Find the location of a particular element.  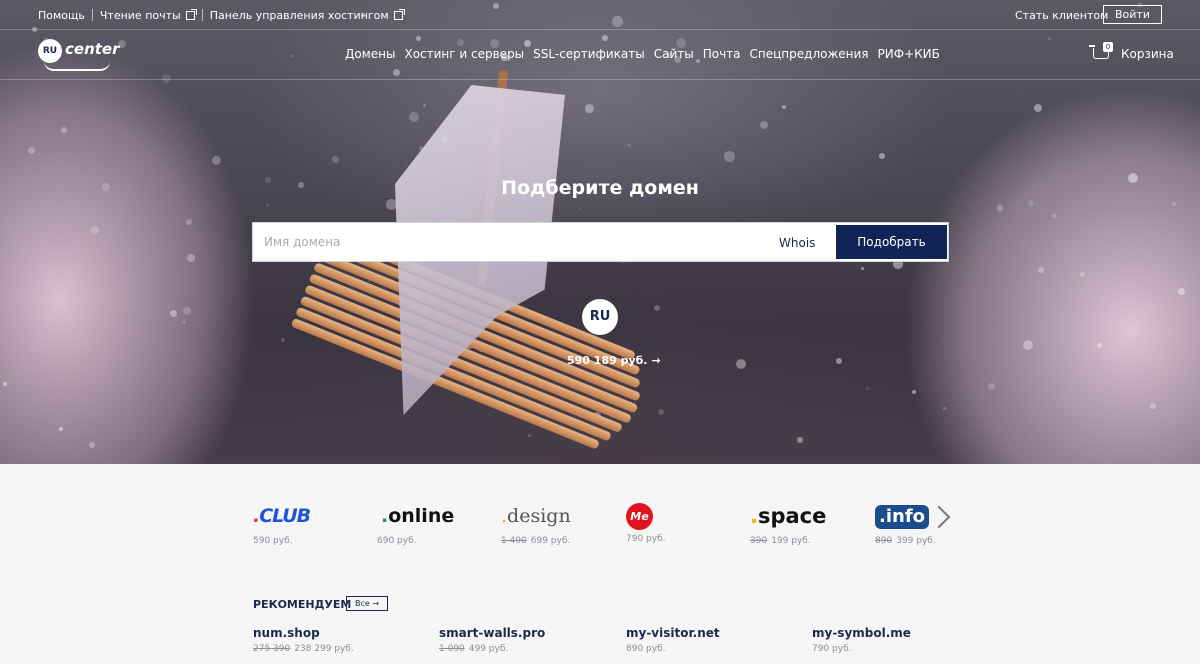

zone-club: .CLUB 590 руб. is located at coordinates (282, 525).